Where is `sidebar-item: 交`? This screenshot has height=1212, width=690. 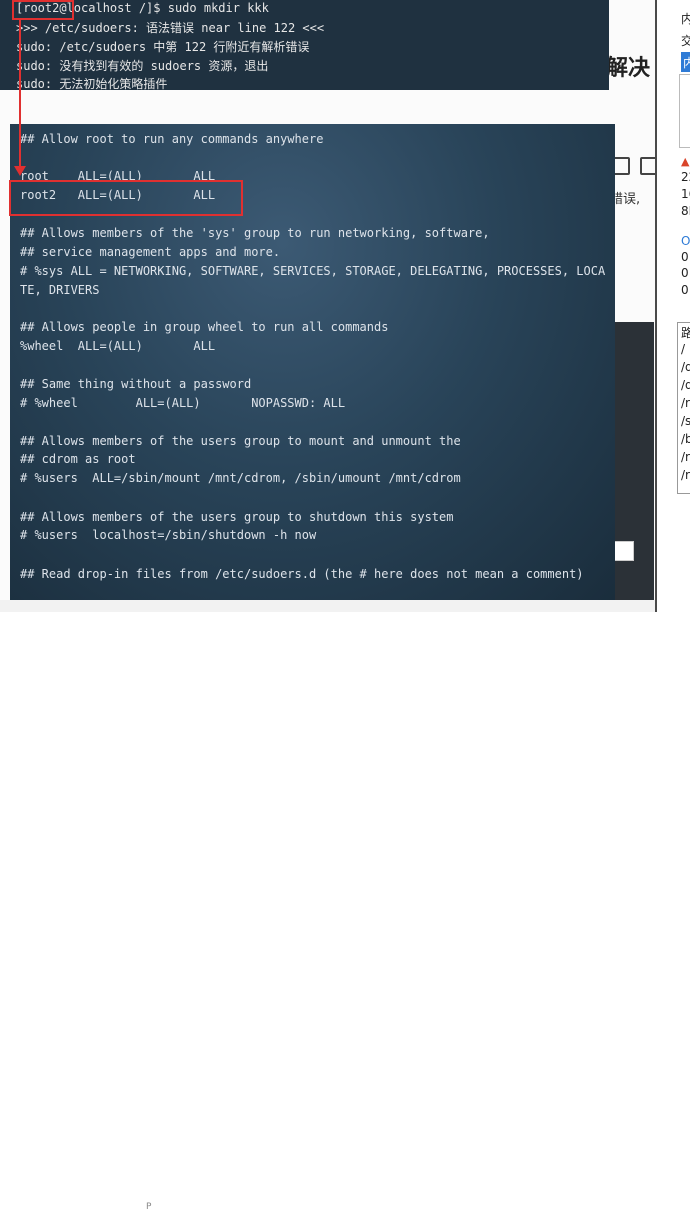
sidebar-item: 交 is located at coordinates (685, 40).